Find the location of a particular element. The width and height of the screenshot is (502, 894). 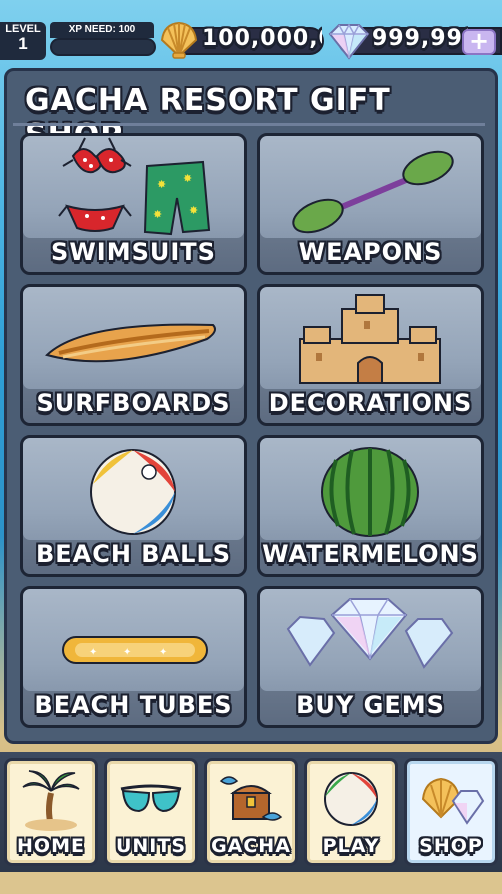

shop-tile-beach-balls: BEACH BALLS is located at coordinates (133, 506).